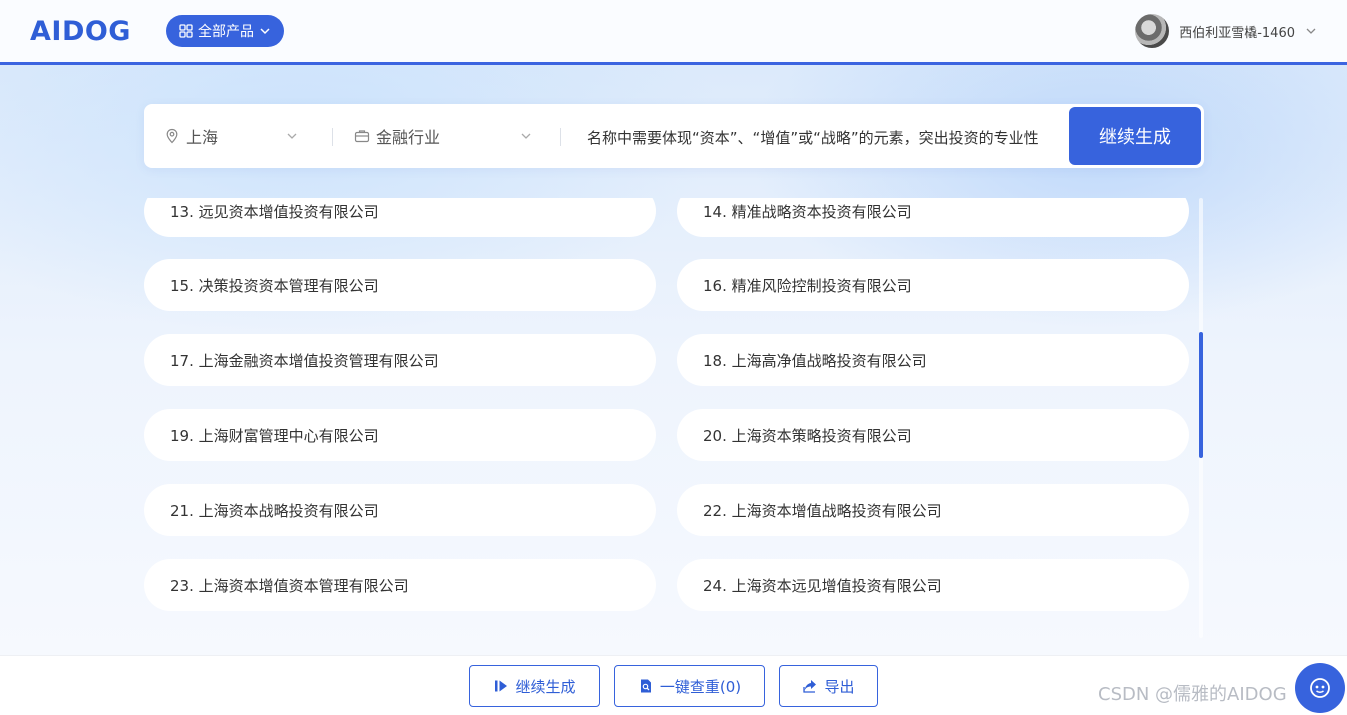  Describe the element at coordinates (933, 435) in the screenshot. I see `list-item: 20. 上海资本策略投资有限公司` at that location.